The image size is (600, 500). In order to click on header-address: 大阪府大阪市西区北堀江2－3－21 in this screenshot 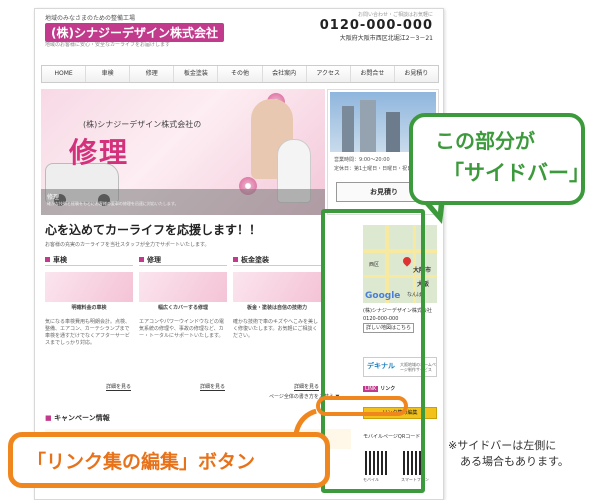, I will do `click(386, 38)`.